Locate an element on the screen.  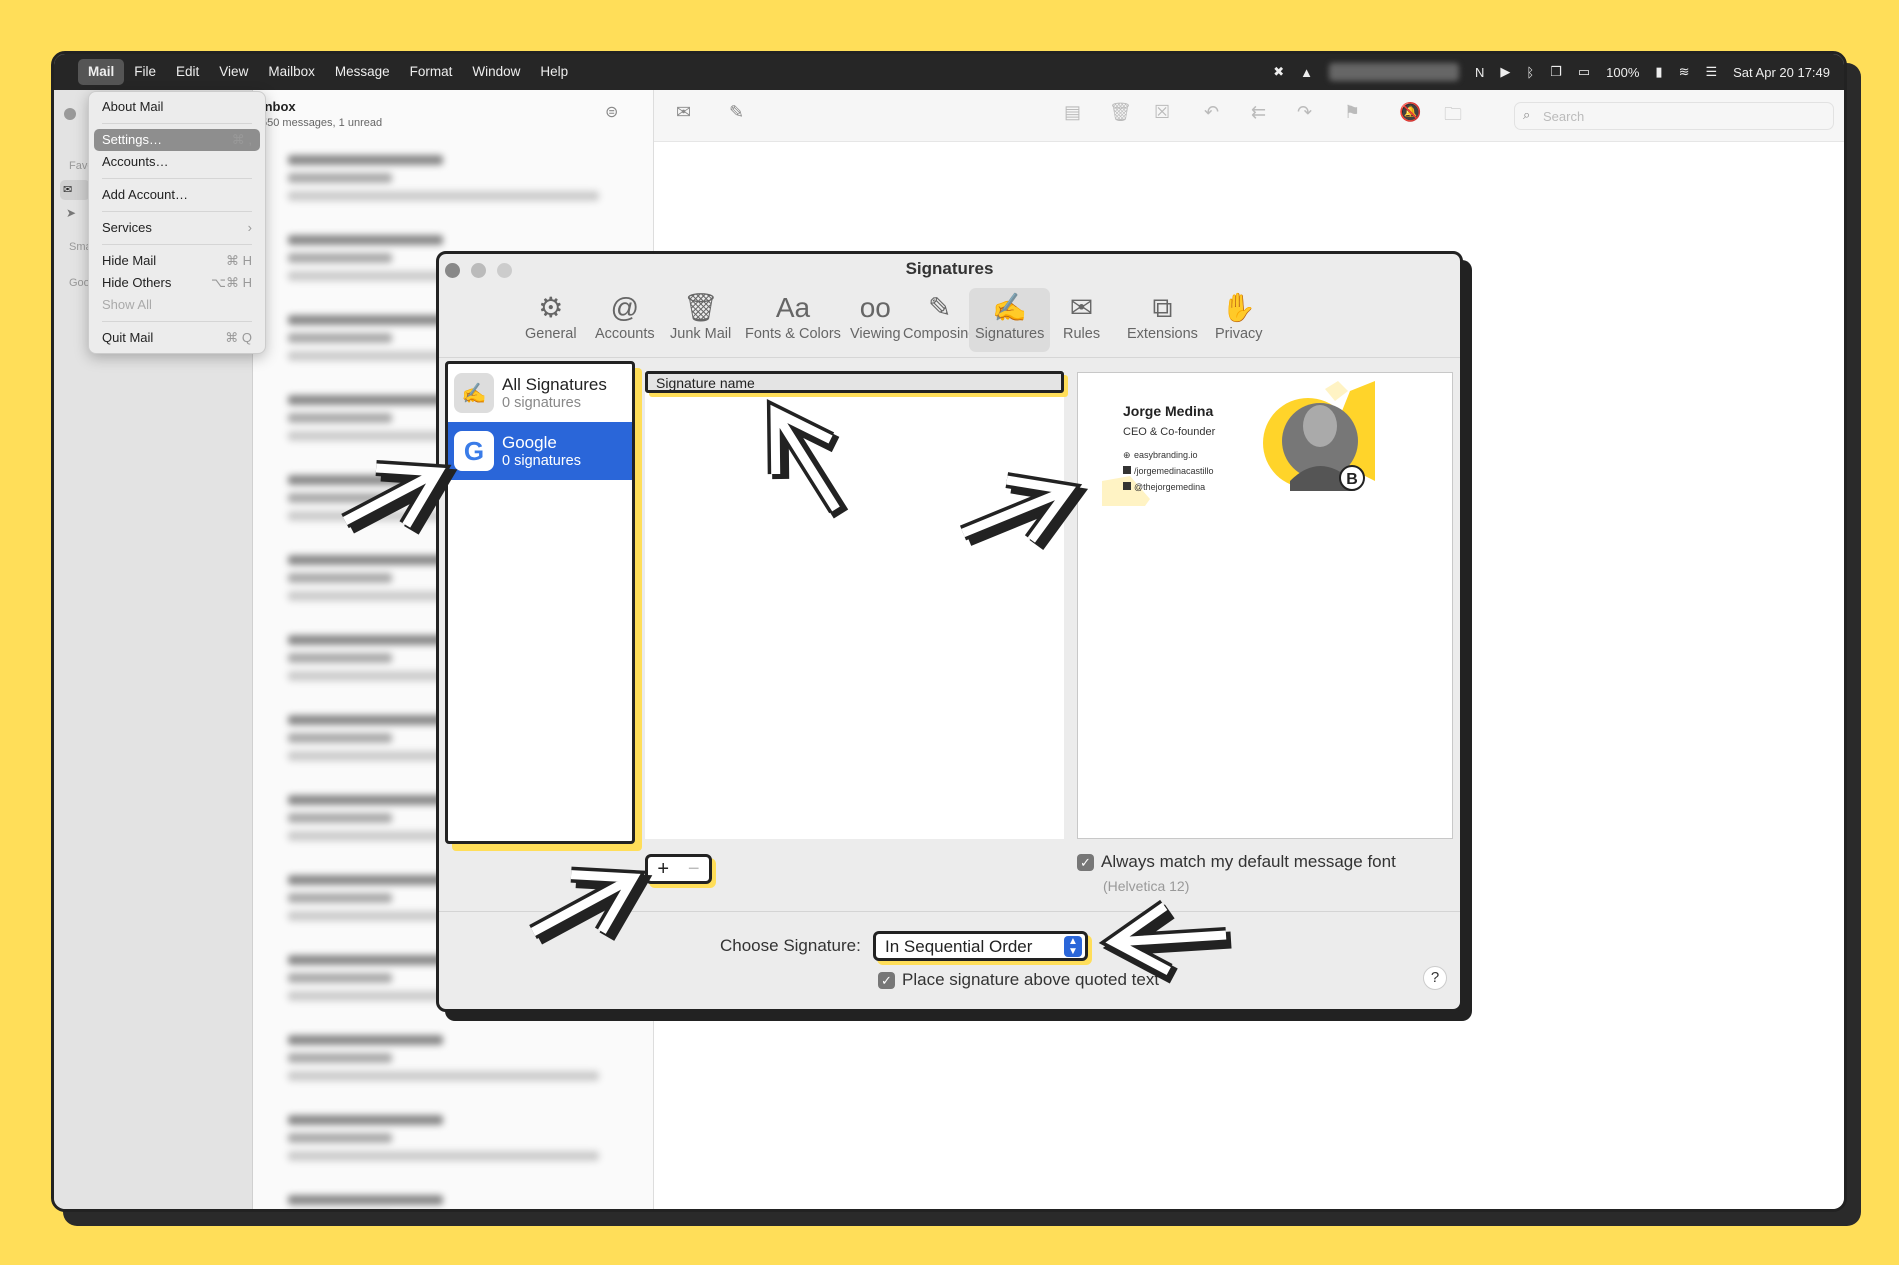
match-font-checkbox: ✓ Always match my default message font is located at coordinates (1236, 862).